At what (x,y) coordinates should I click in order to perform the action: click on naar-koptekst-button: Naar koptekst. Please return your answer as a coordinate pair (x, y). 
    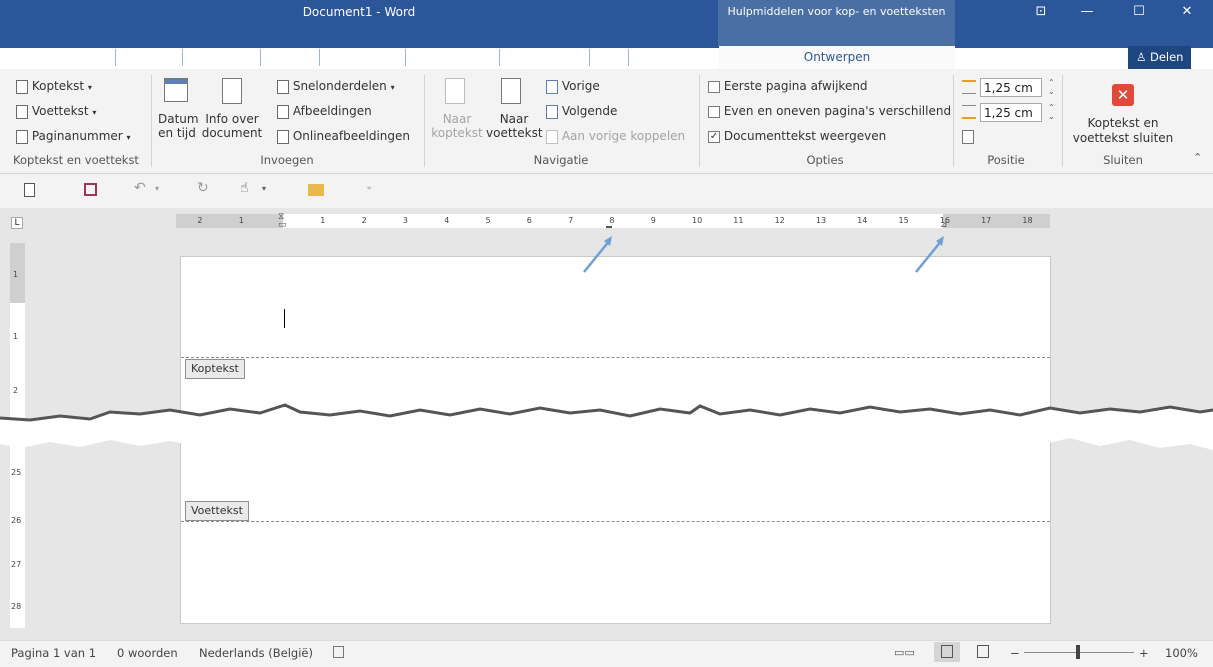
    Looking at the image, I should click on (457, 114).